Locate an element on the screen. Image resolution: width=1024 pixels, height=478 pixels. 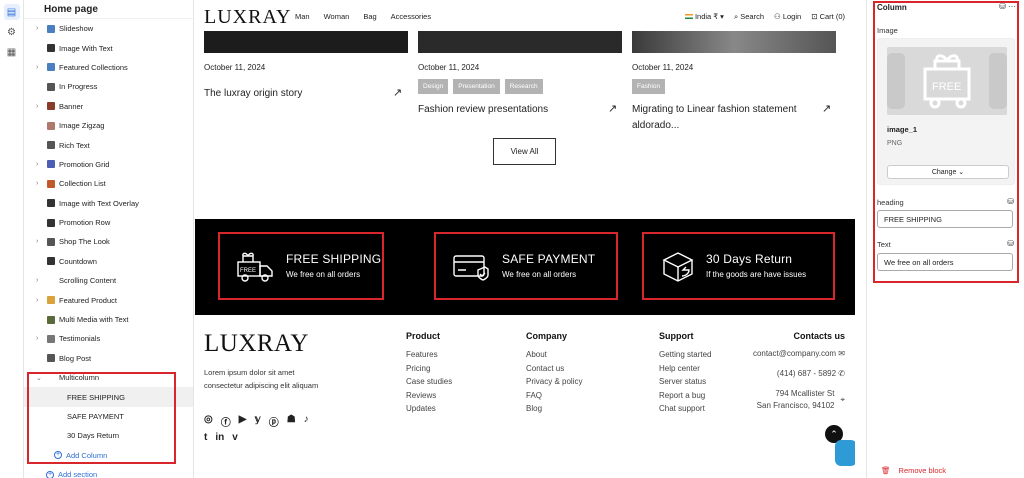
sidebar-item: › Testimonials is located at coordinates (108, 338).